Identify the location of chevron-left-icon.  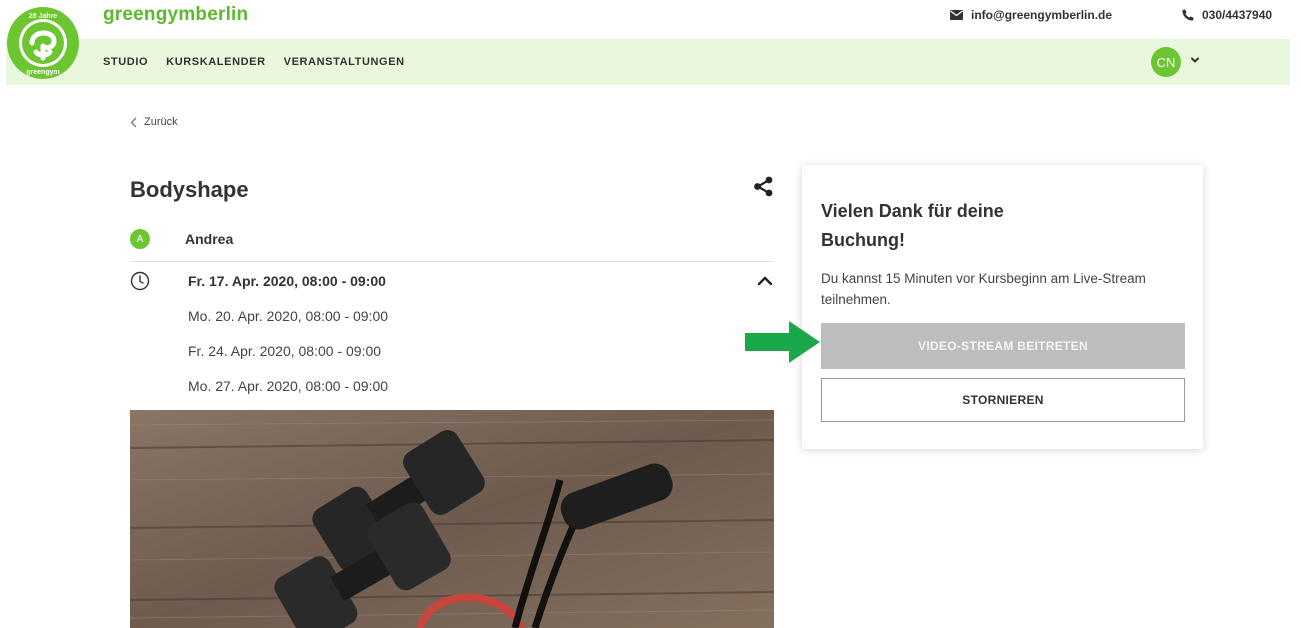
(133, 122).